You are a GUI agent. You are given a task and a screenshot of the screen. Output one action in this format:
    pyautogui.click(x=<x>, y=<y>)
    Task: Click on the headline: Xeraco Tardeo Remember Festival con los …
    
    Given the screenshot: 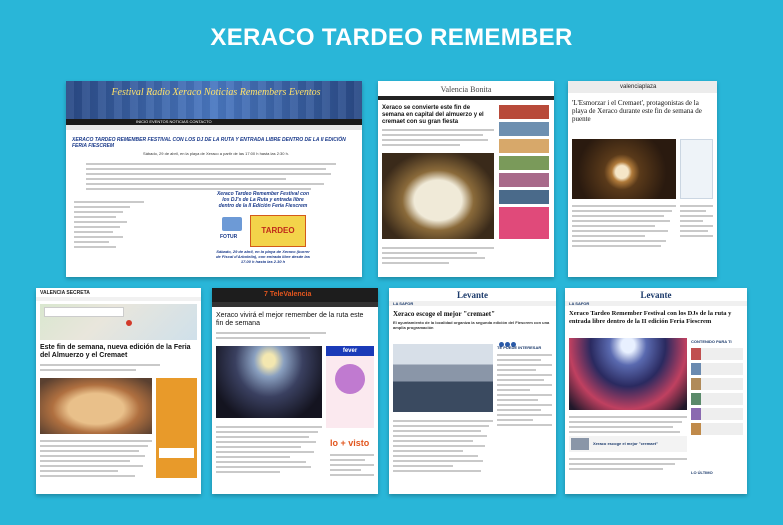 What is the action you would take?
    pyautogui.click(x=650, y=317)
    